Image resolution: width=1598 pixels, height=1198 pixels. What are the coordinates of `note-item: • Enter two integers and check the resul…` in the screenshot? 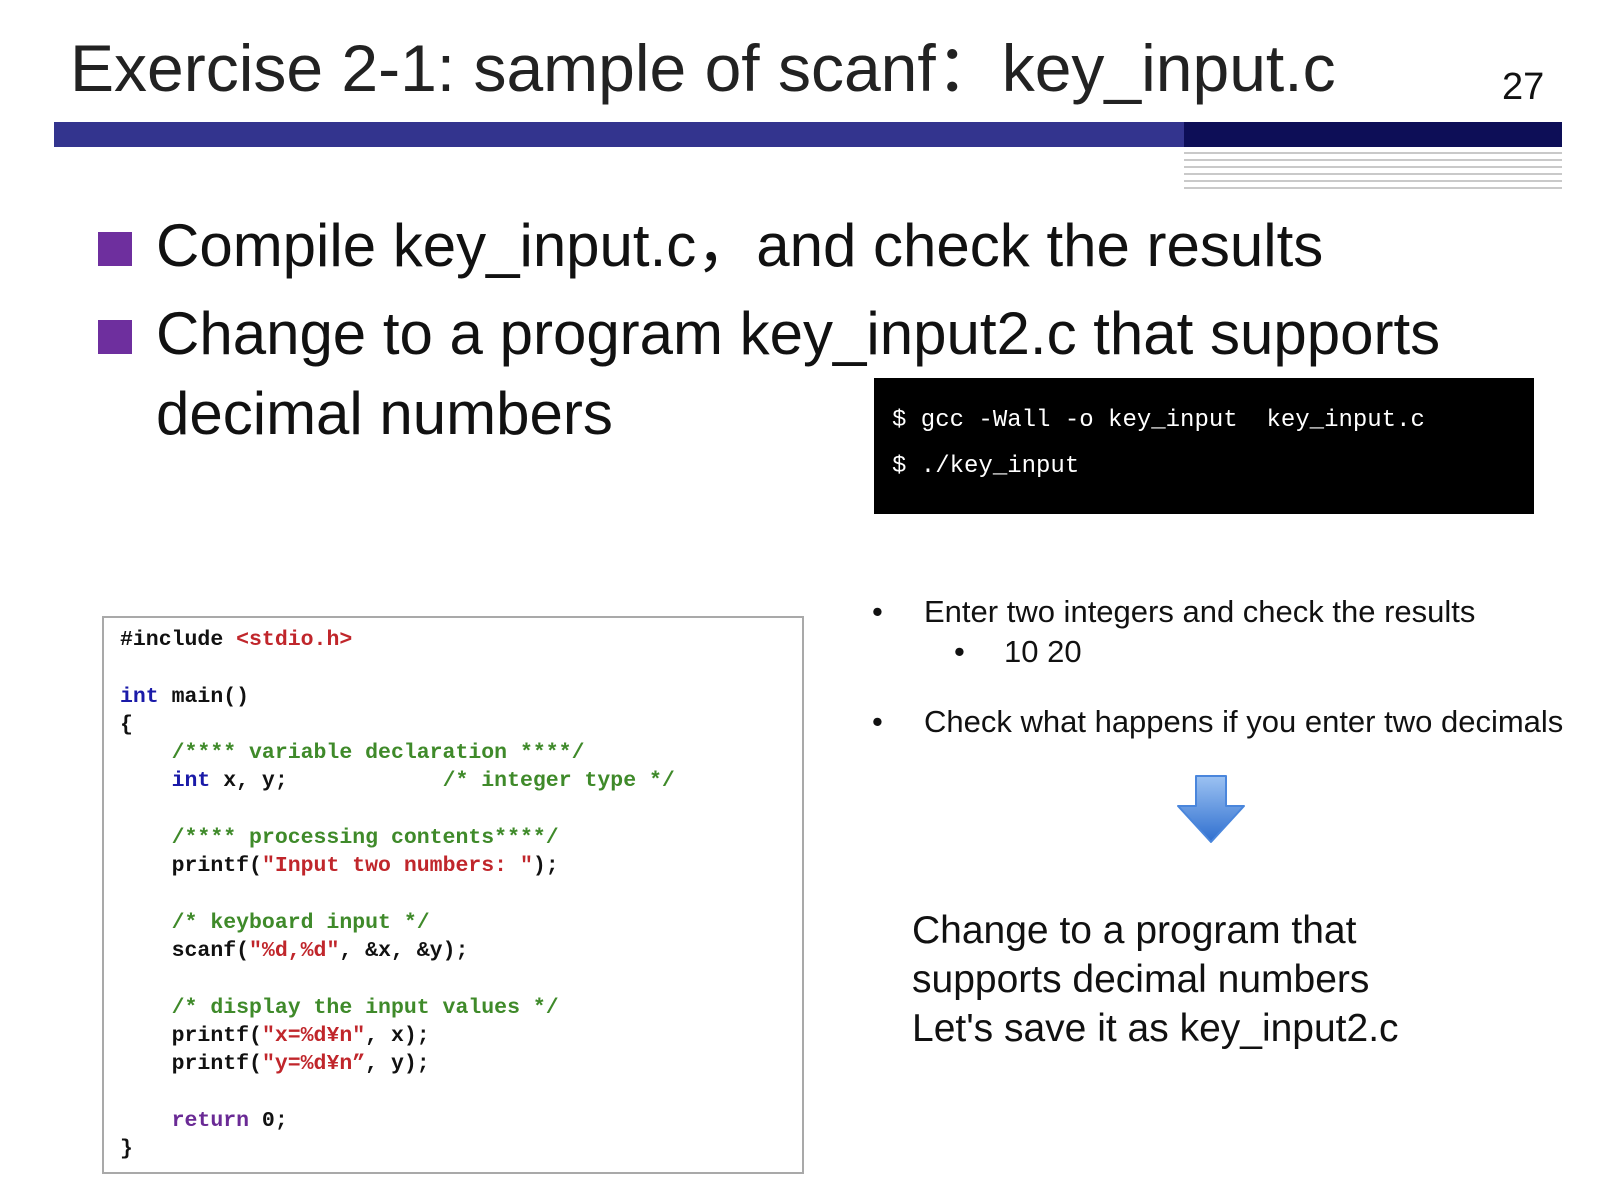 It's located at (1217, 612).